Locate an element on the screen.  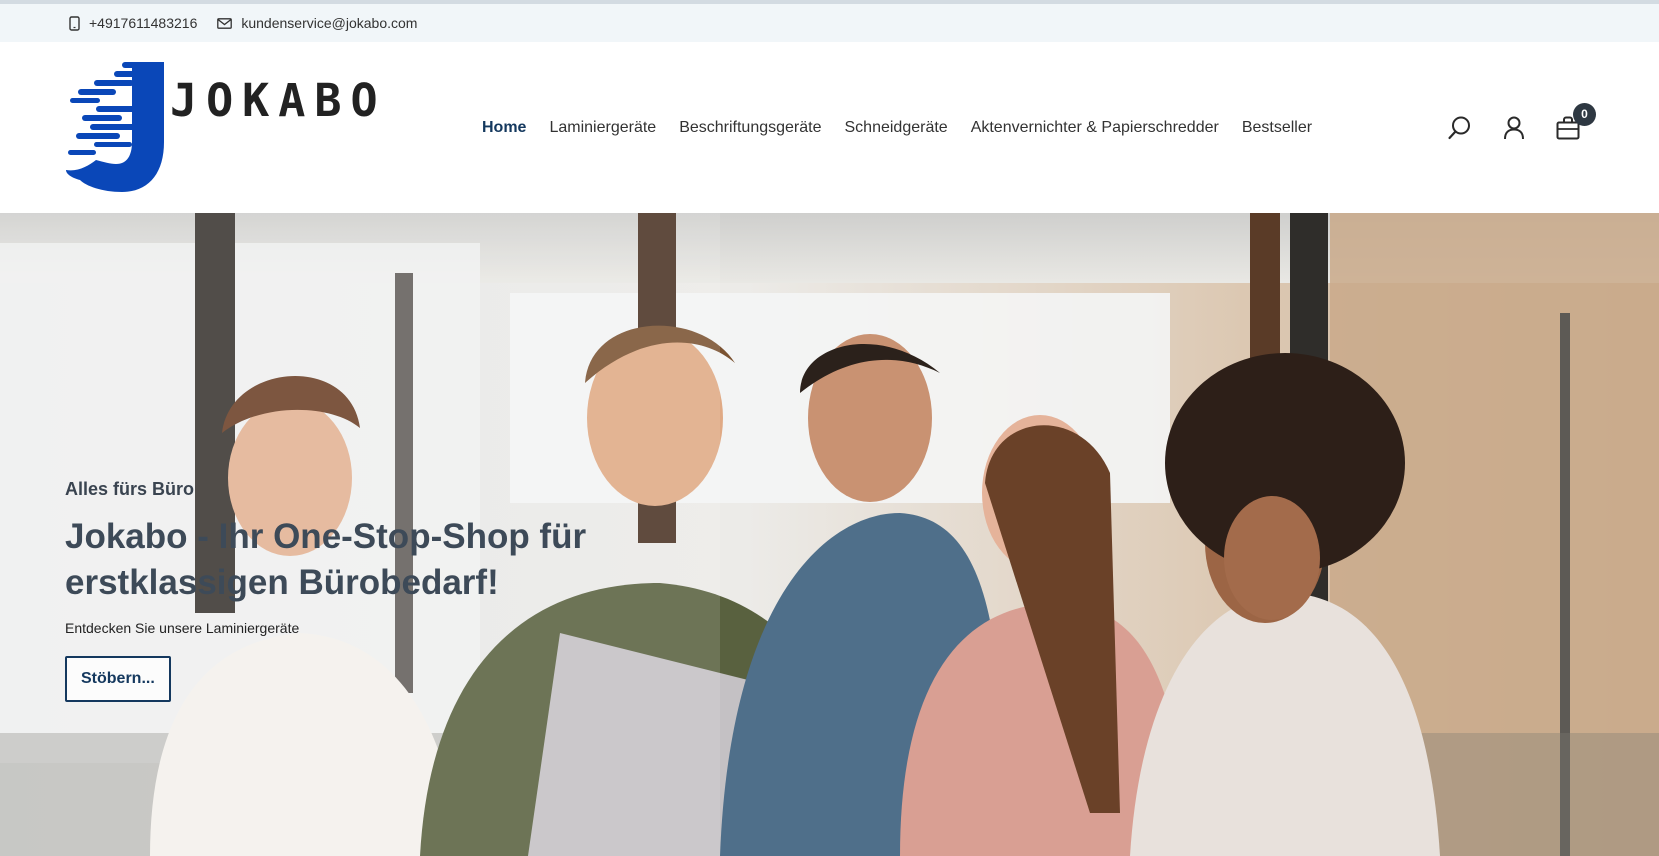
nav-item-bestseller: Bestseller is located at coordinates (1277, 128).